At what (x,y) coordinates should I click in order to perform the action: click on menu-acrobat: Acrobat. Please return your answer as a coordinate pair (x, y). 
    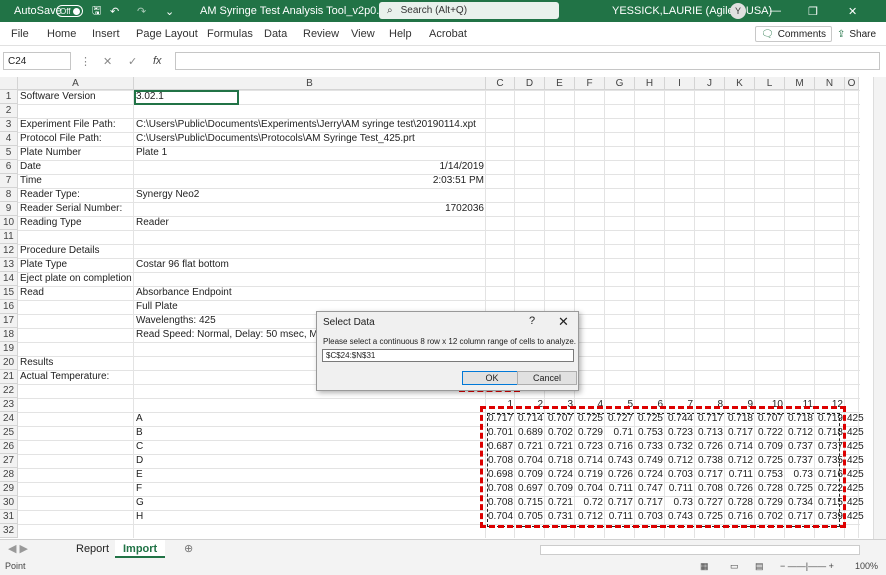
    Looking at the image, I should click on (448, 34).